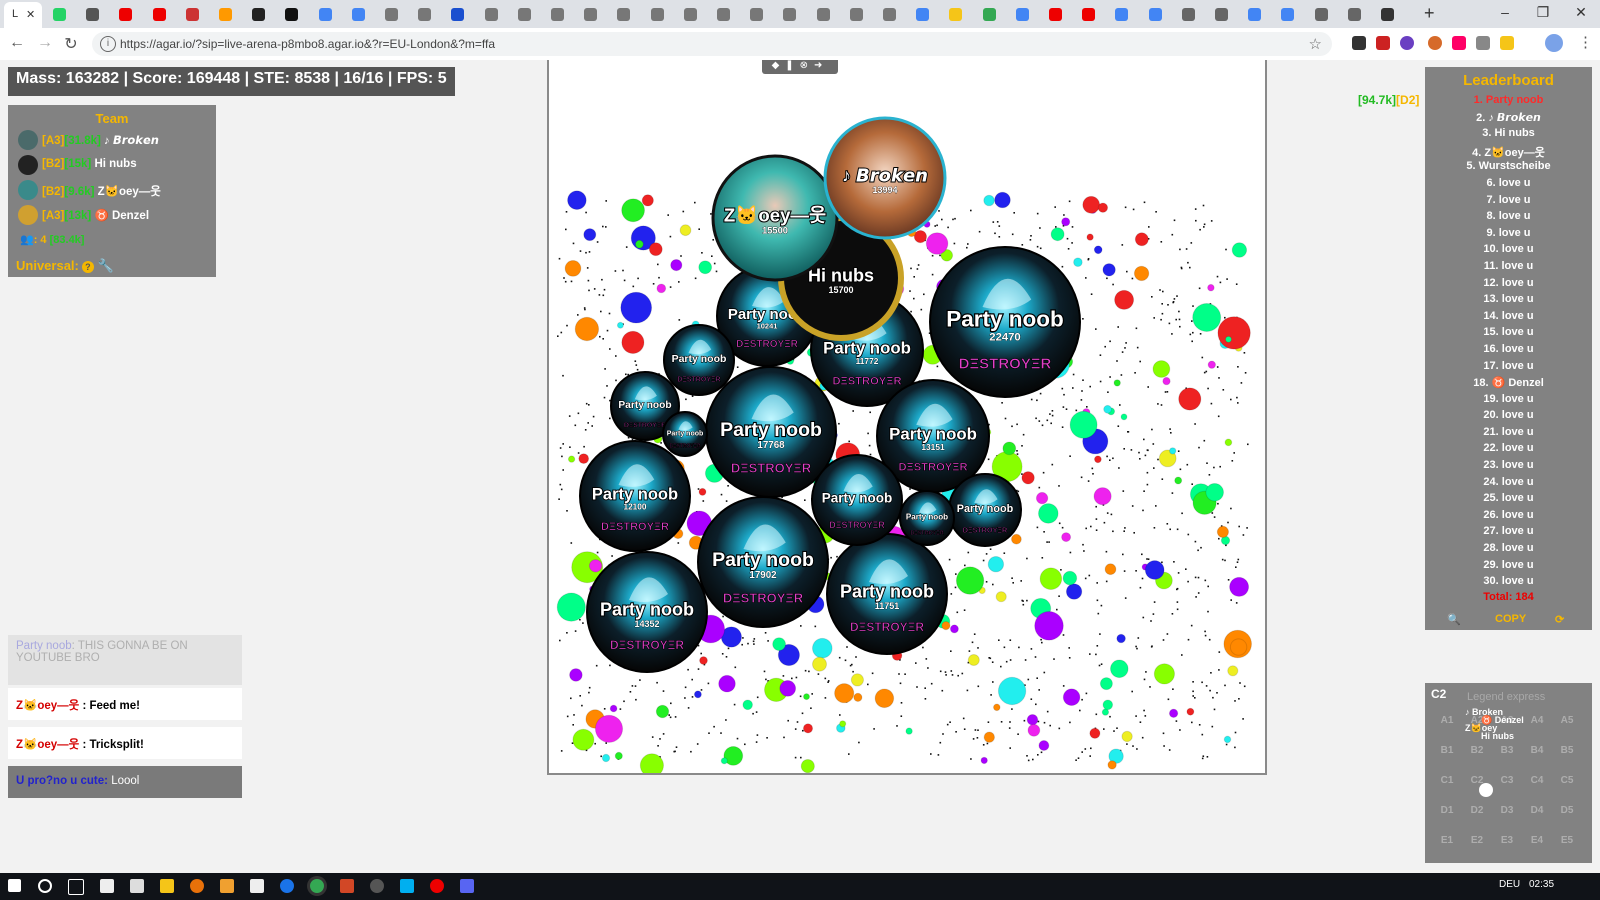 The image size is (1600, 900). I want to click on browser-menu-icon: ⋮, so click(1585, 42).